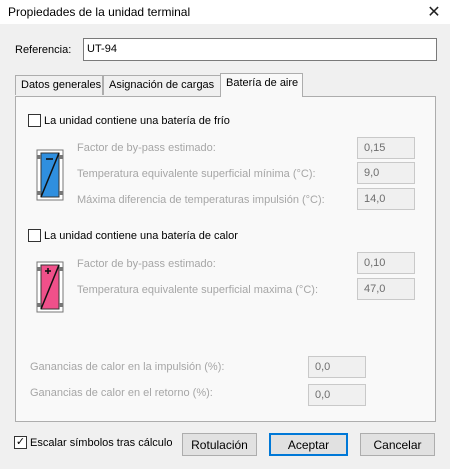  What do you see at coordinates (386, 173) in the screenshot?
I see `cold-min-temp-field: 9,0` at bounding box center [386, 173].